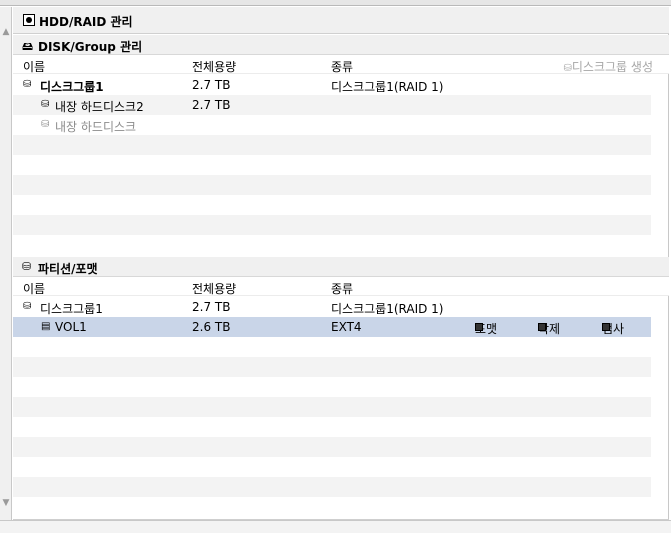  Describe the element at coordinates (549, 328) in the screenshot. I see `delete-button: 삭제` at that location.